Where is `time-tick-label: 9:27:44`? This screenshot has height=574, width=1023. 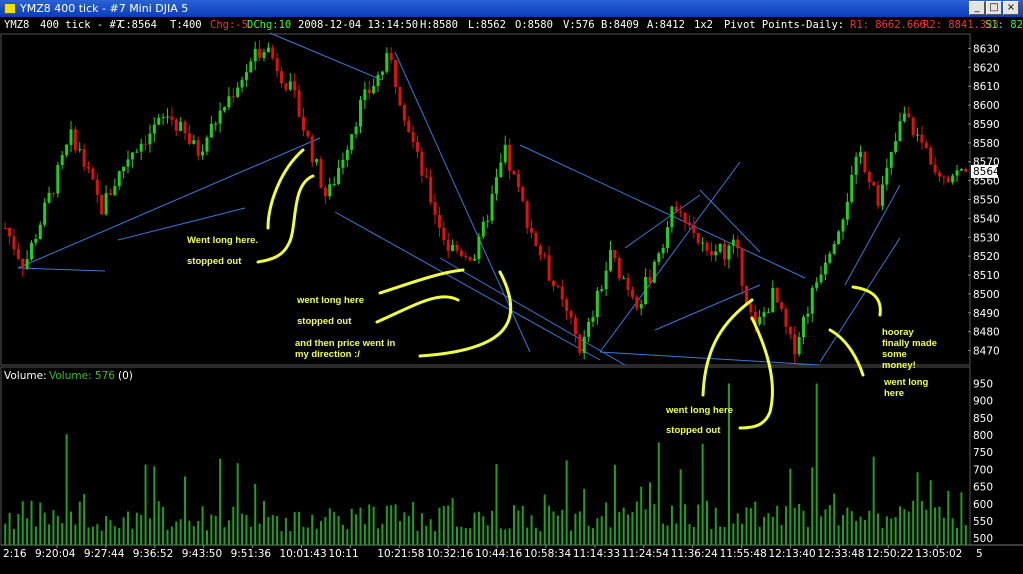 time-tick-label: 9:27:44 is located at coordinates (104, 554).